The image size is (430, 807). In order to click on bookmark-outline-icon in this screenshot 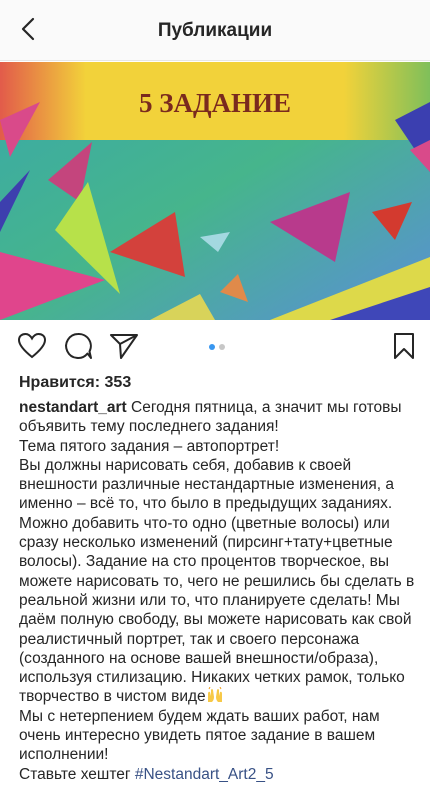, I will do `click(404, 346)`.